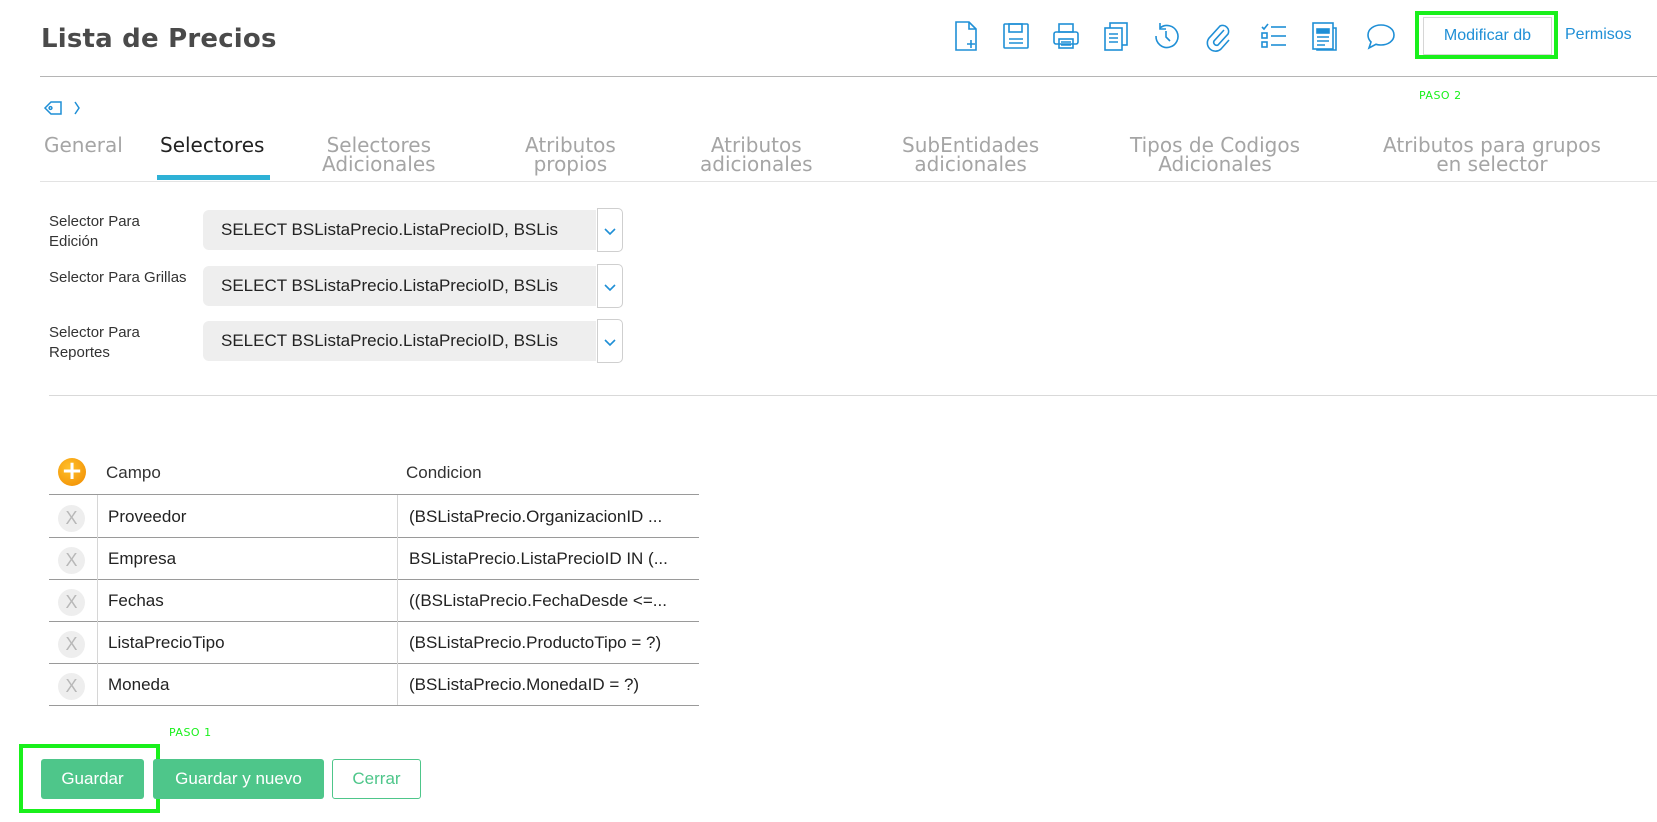 This screenshot has width=1657, height=822. I want to click on plus-icon: +, so click(72, 471).